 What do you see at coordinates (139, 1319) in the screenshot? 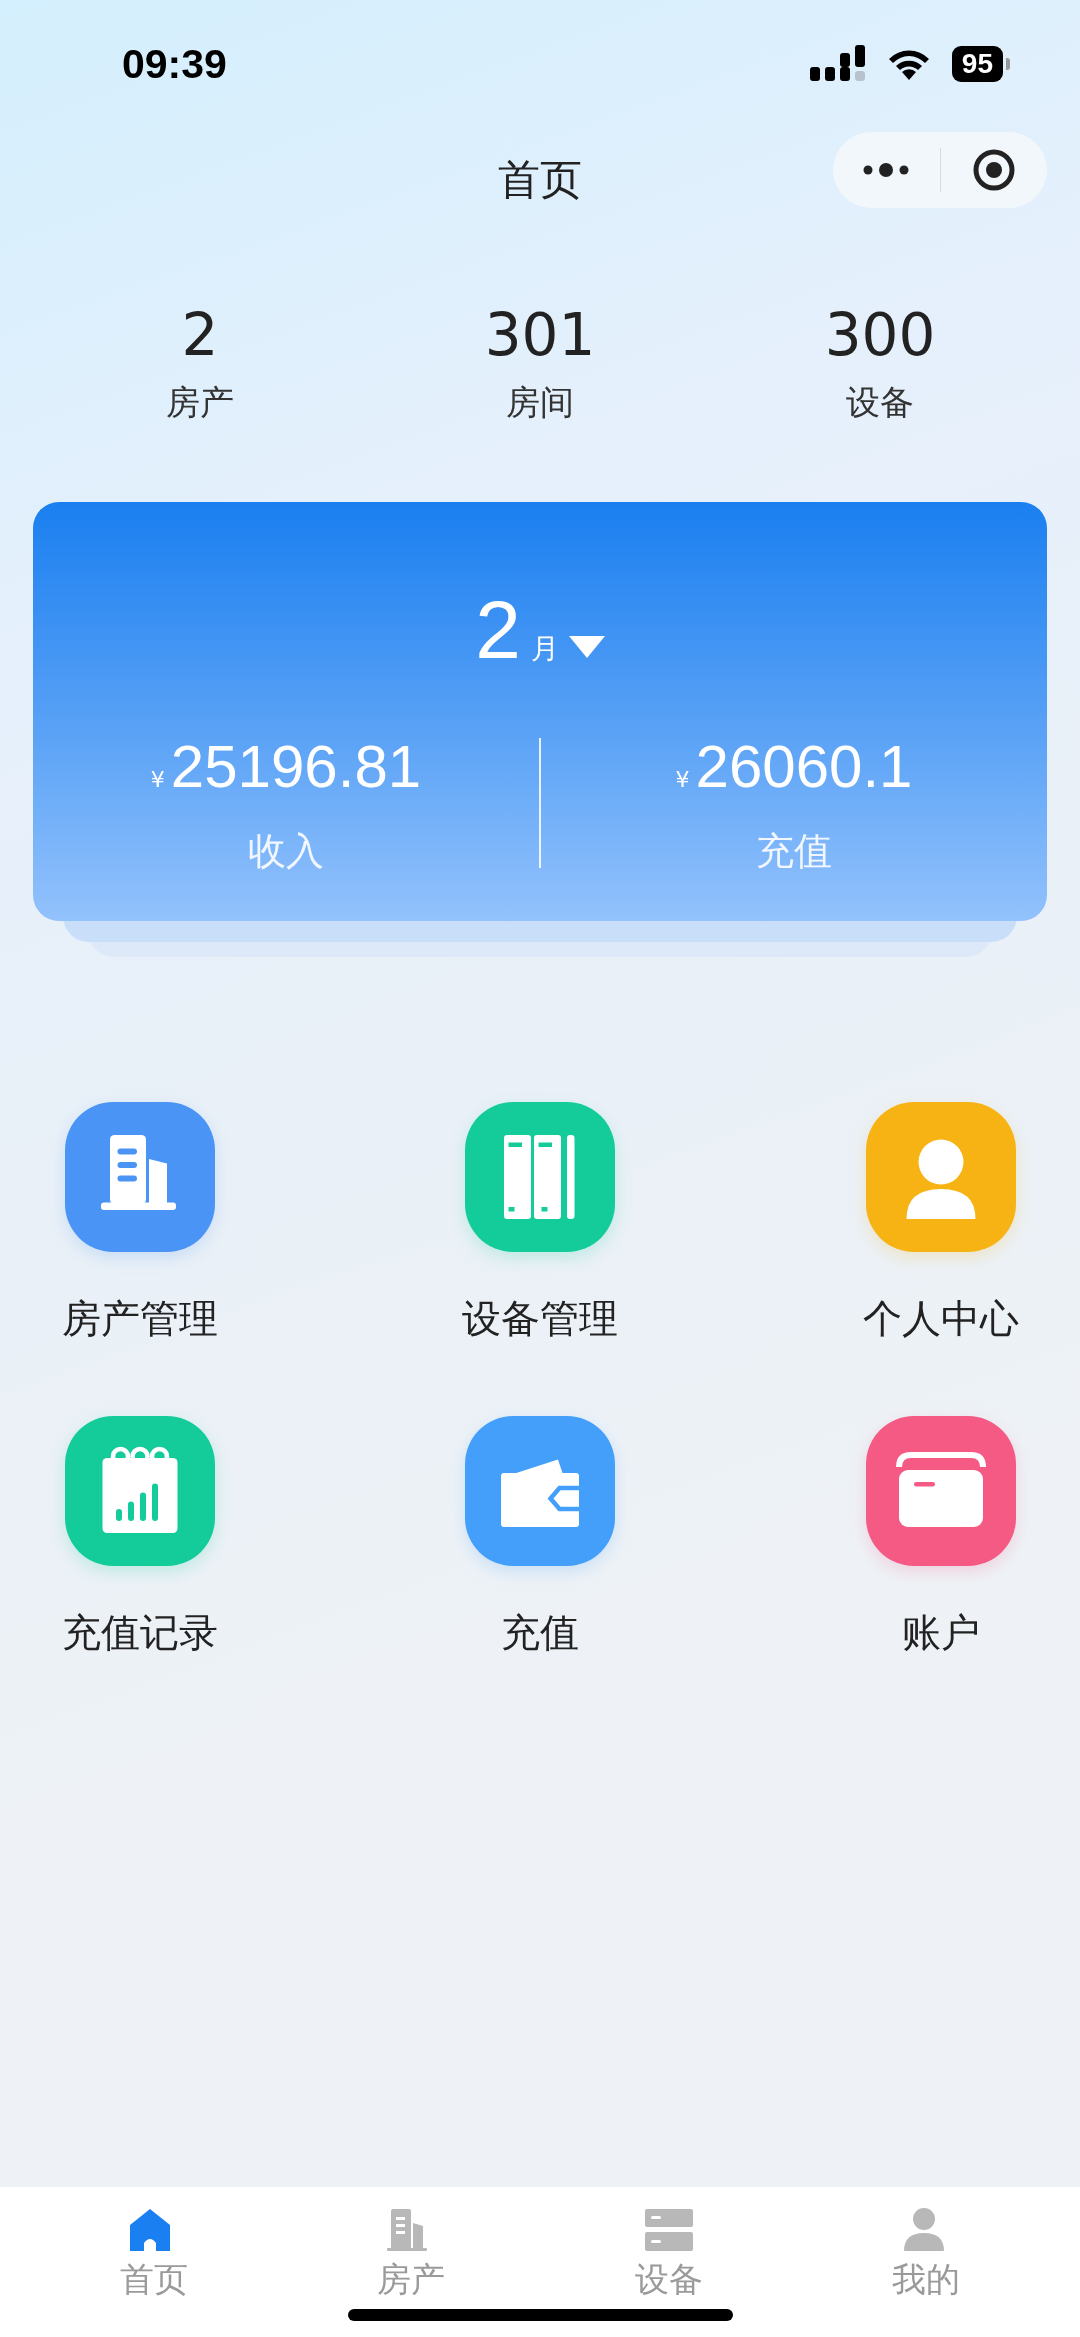
I see `menu-label: 房产管理` at bounding box center [139, 1319].